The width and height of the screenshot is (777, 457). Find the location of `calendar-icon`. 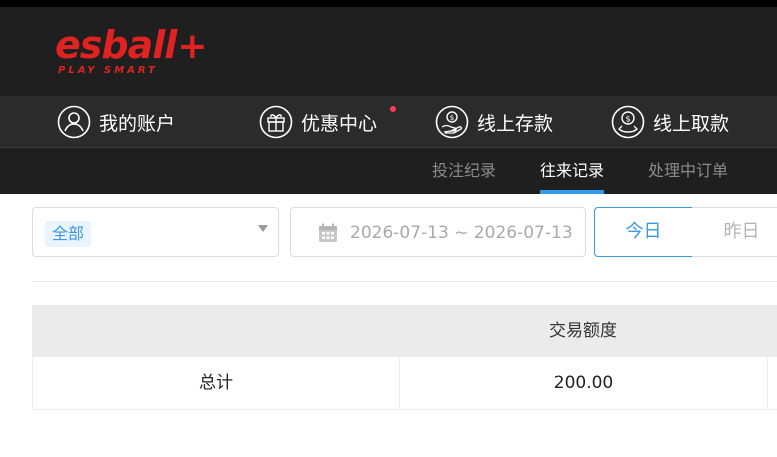

calendar-icon is located at coordinates (328, 232).